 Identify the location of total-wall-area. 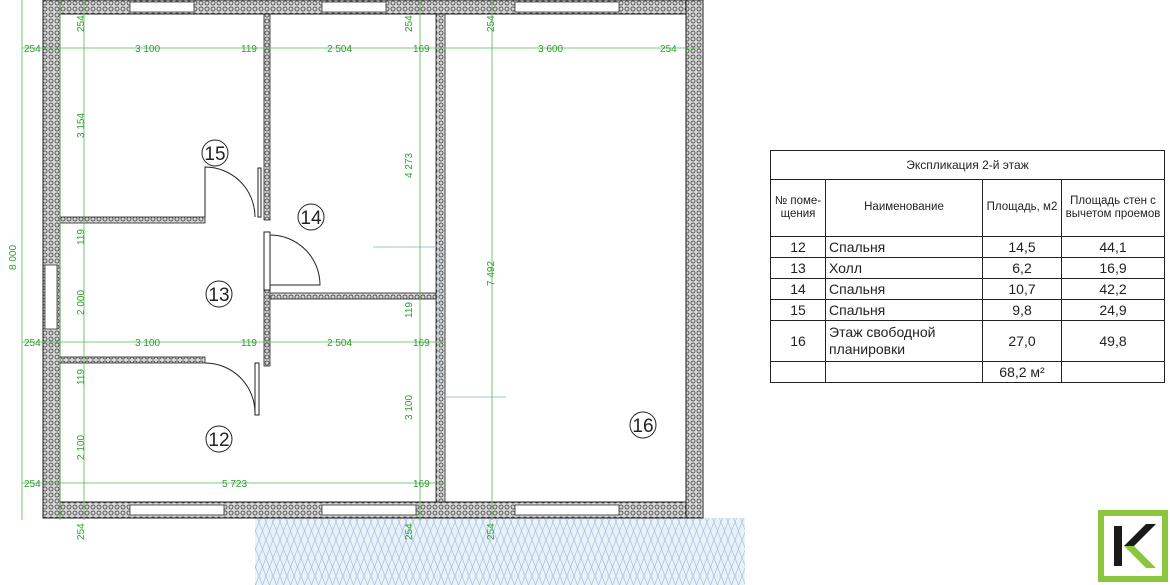
(1113, 372).